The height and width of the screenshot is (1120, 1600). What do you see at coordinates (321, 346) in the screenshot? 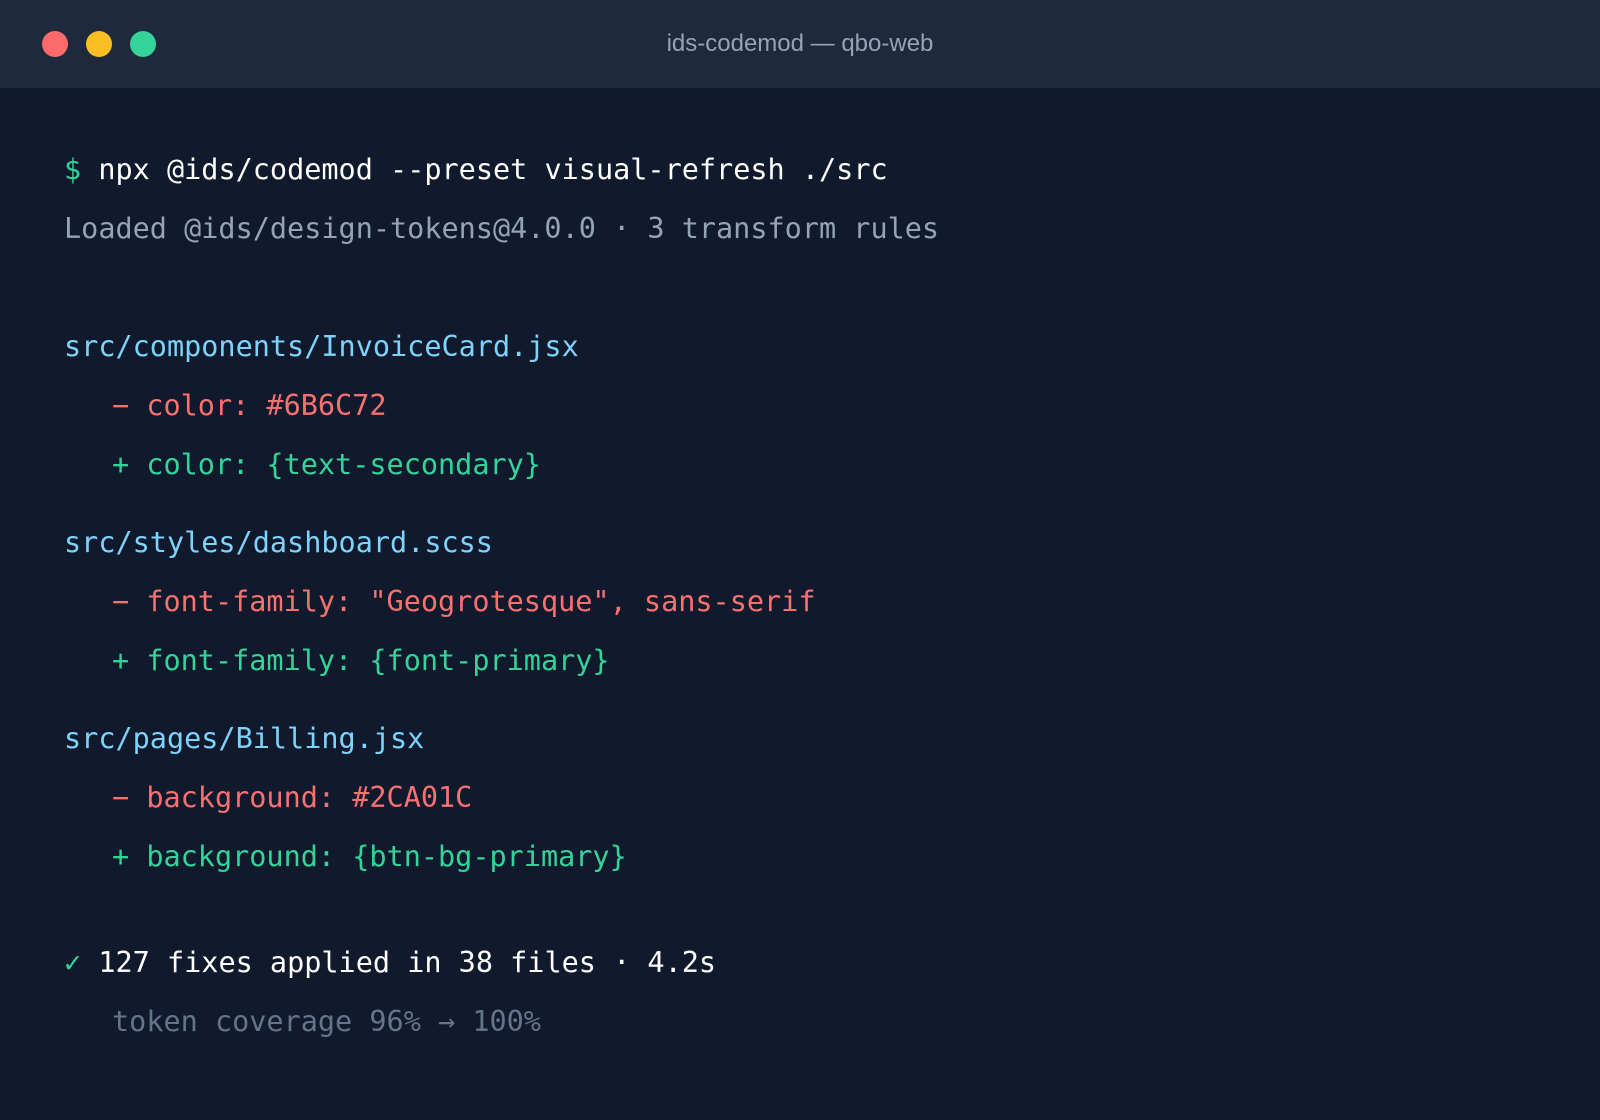
I see `file-path: src/components/InvoiceCard.jsx` at bounding box center [321, 346].